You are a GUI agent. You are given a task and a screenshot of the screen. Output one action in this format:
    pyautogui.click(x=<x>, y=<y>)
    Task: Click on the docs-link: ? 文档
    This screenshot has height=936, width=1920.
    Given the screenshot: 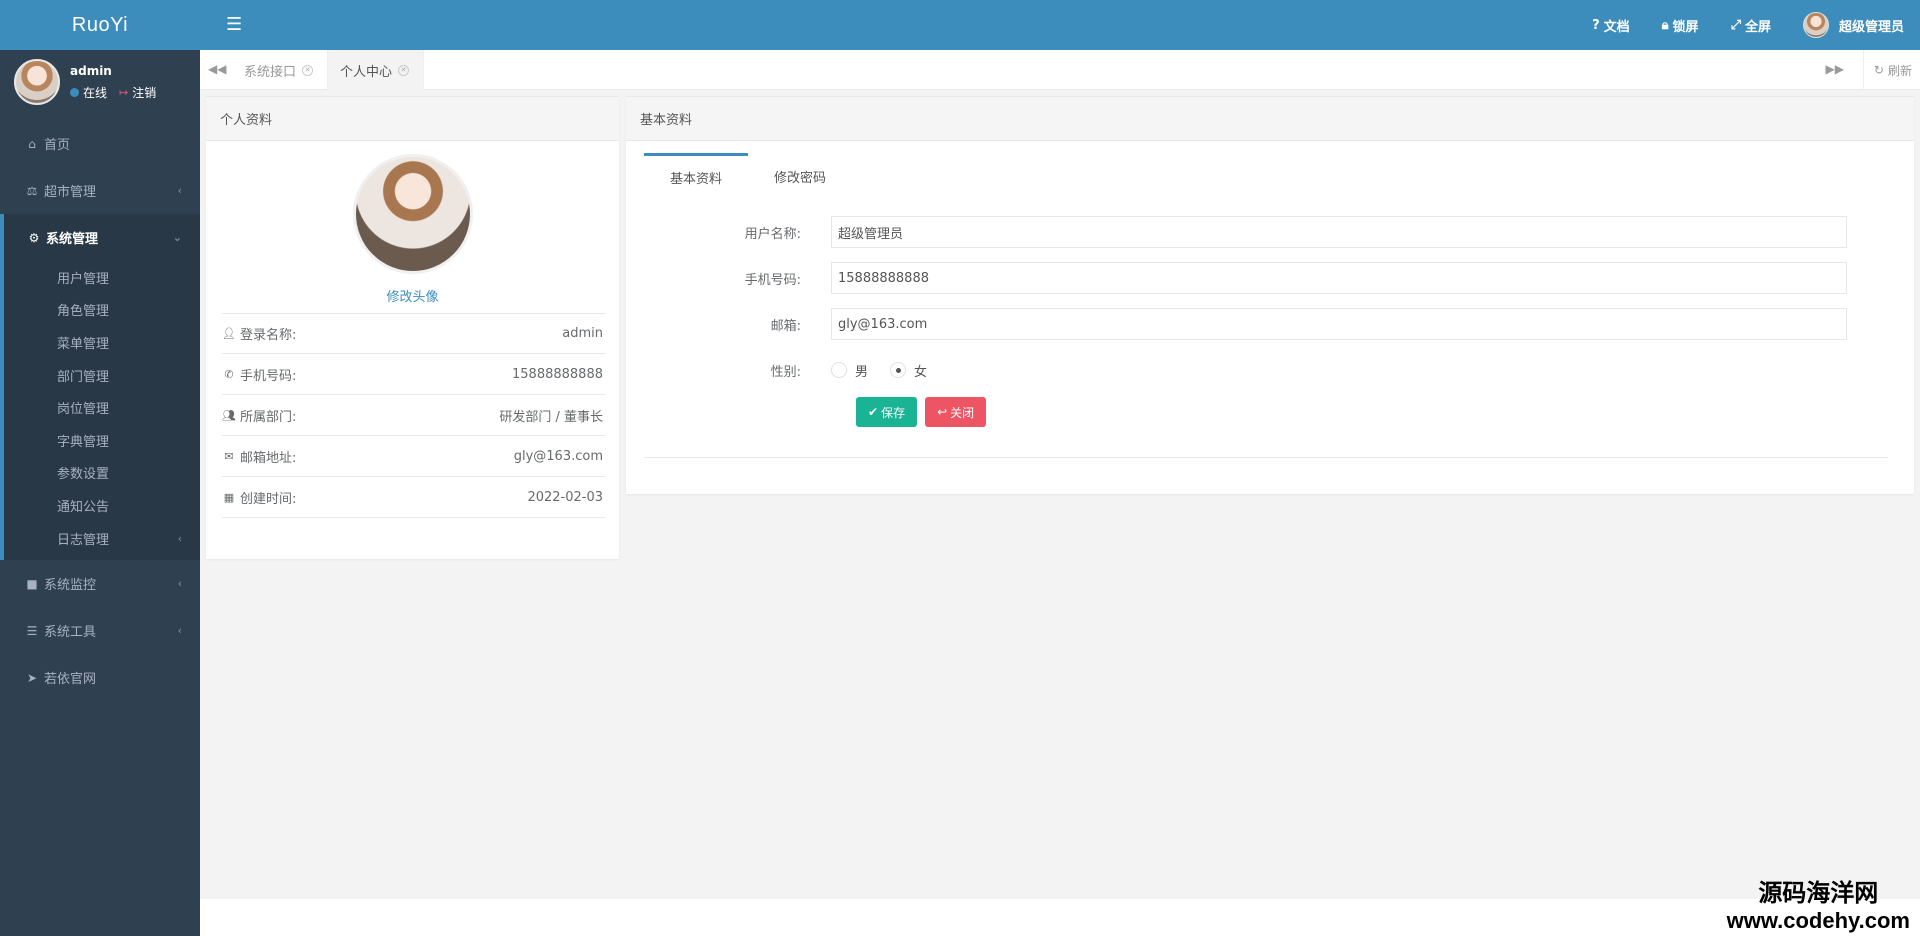 What is the action you would take?
    pyautogui.click(x=1611, y=25)
    